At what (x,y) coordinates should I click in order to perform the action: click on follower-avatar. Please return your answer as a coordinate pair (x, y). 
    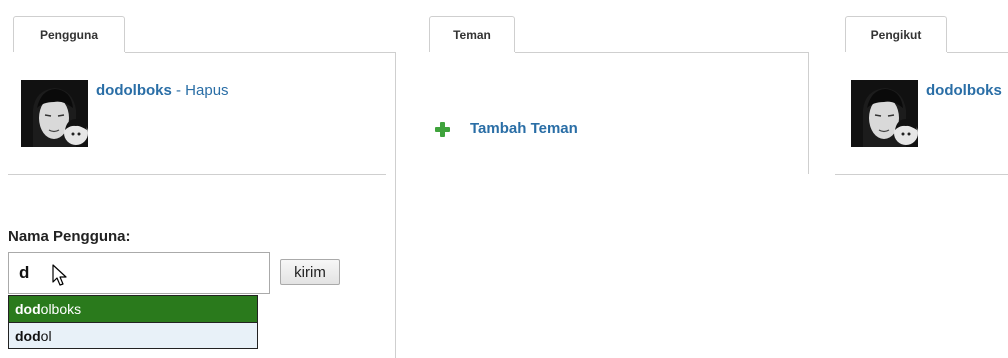
    Looking at the image, I should click on (884, 113).